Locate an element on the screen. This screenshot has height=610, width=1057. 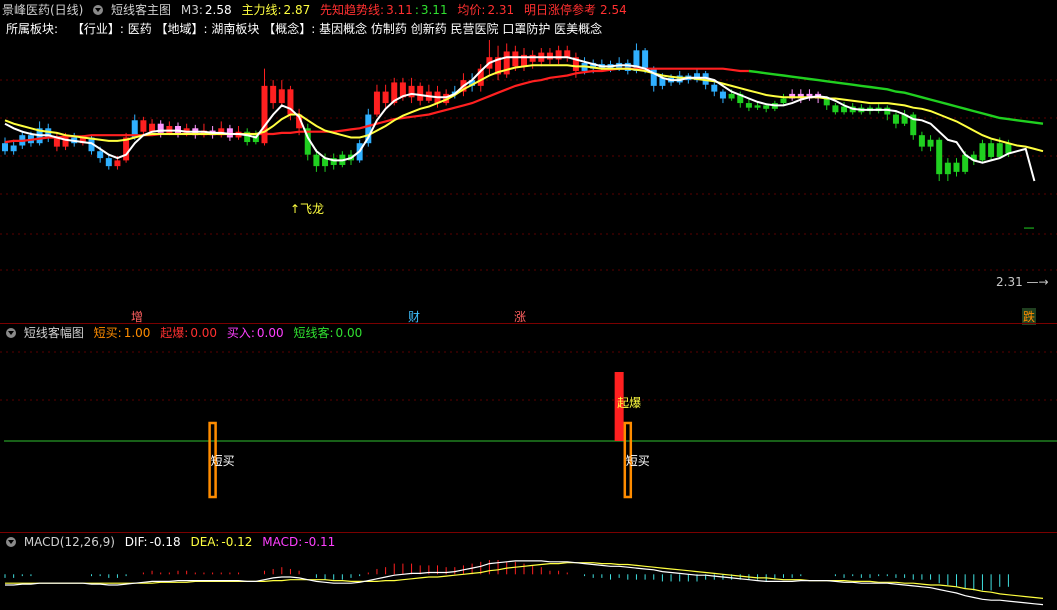
dea-value: -0.12 is located at coordinates (237, 542).